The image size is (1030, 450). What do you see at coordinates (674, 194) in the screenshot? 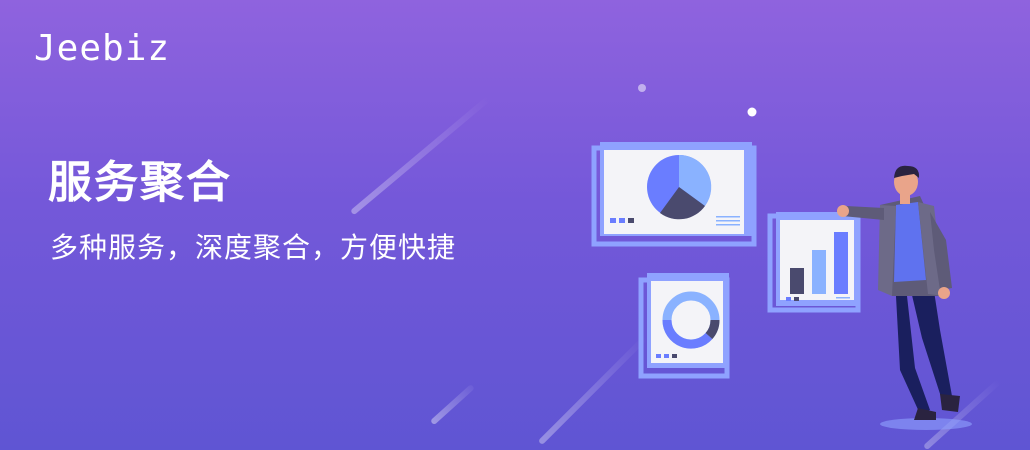
I see `pie-chart-icon` at bounding box center [674, 194].